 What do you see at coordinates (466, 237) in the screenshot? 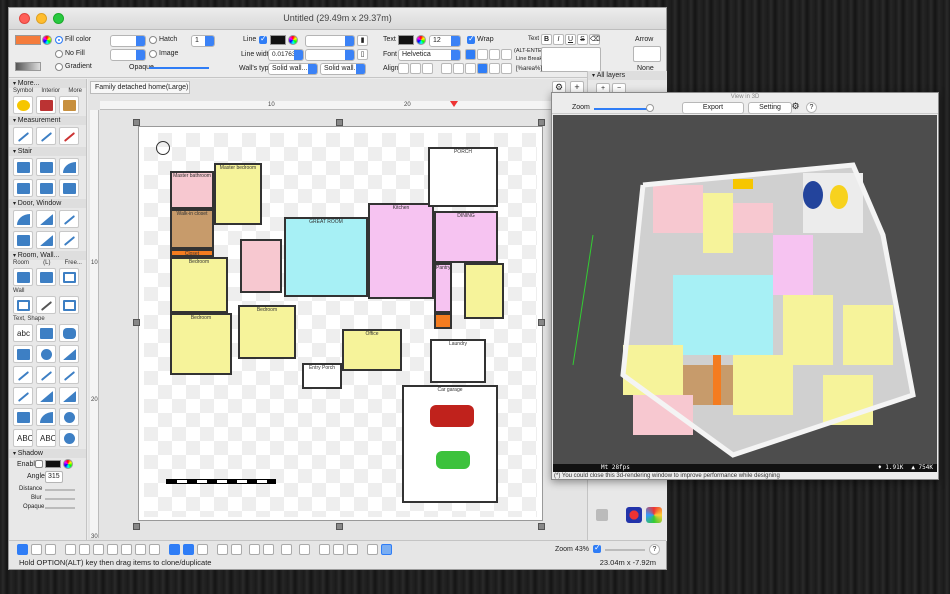
I see `room-dining: DINING` at bounding box center [466, 237].